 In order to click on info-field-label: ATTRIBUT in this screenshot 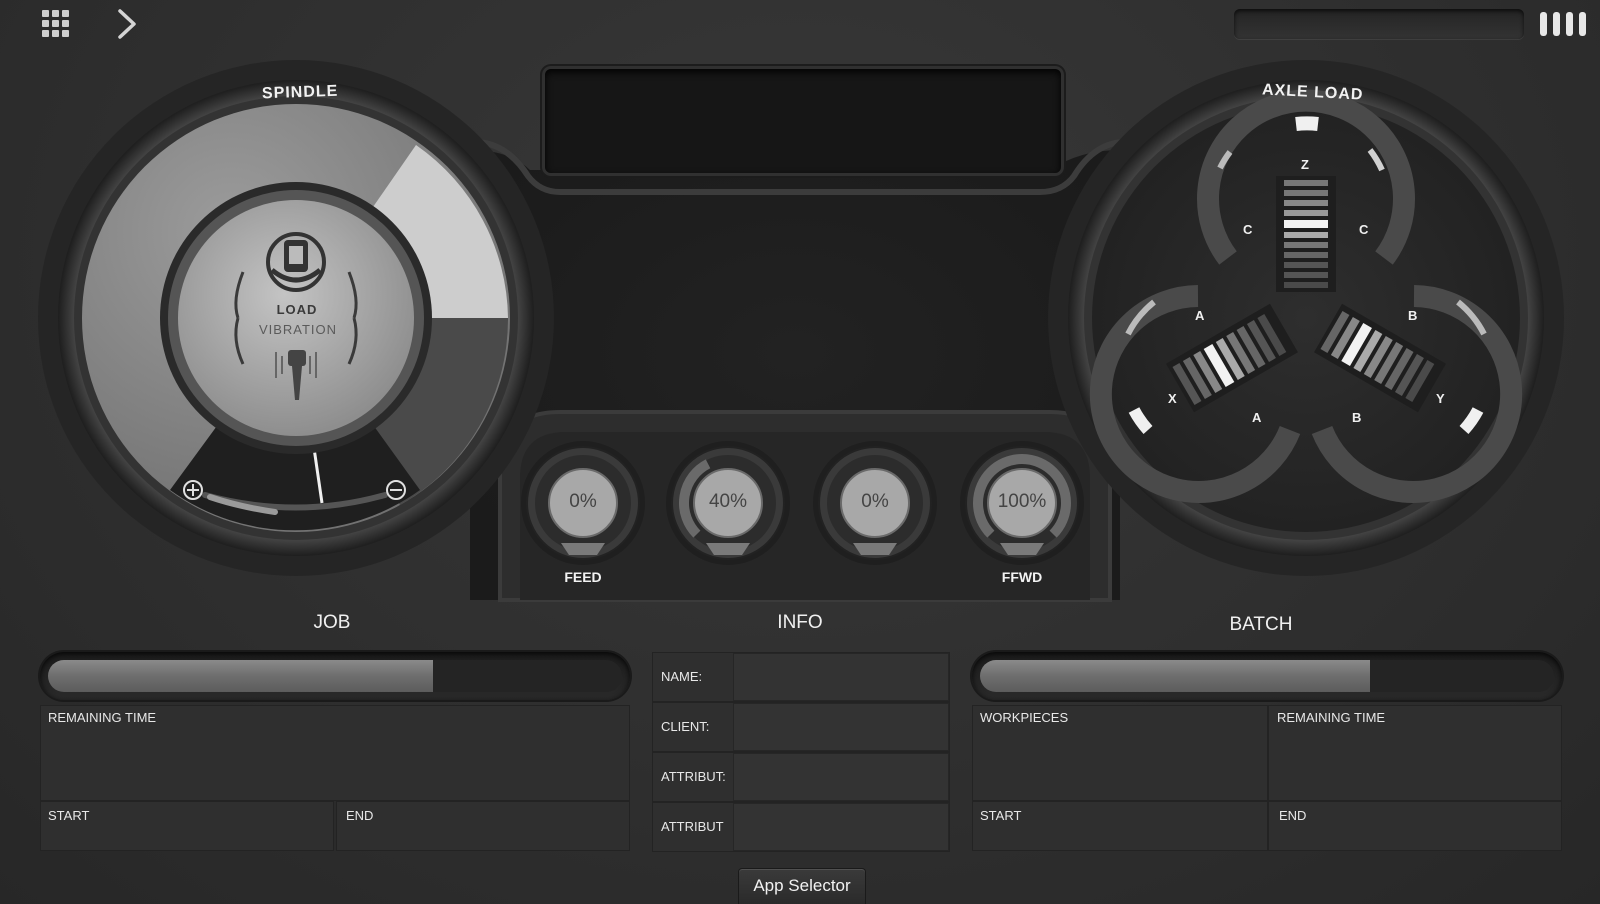, I will do `click(692, 826)`.